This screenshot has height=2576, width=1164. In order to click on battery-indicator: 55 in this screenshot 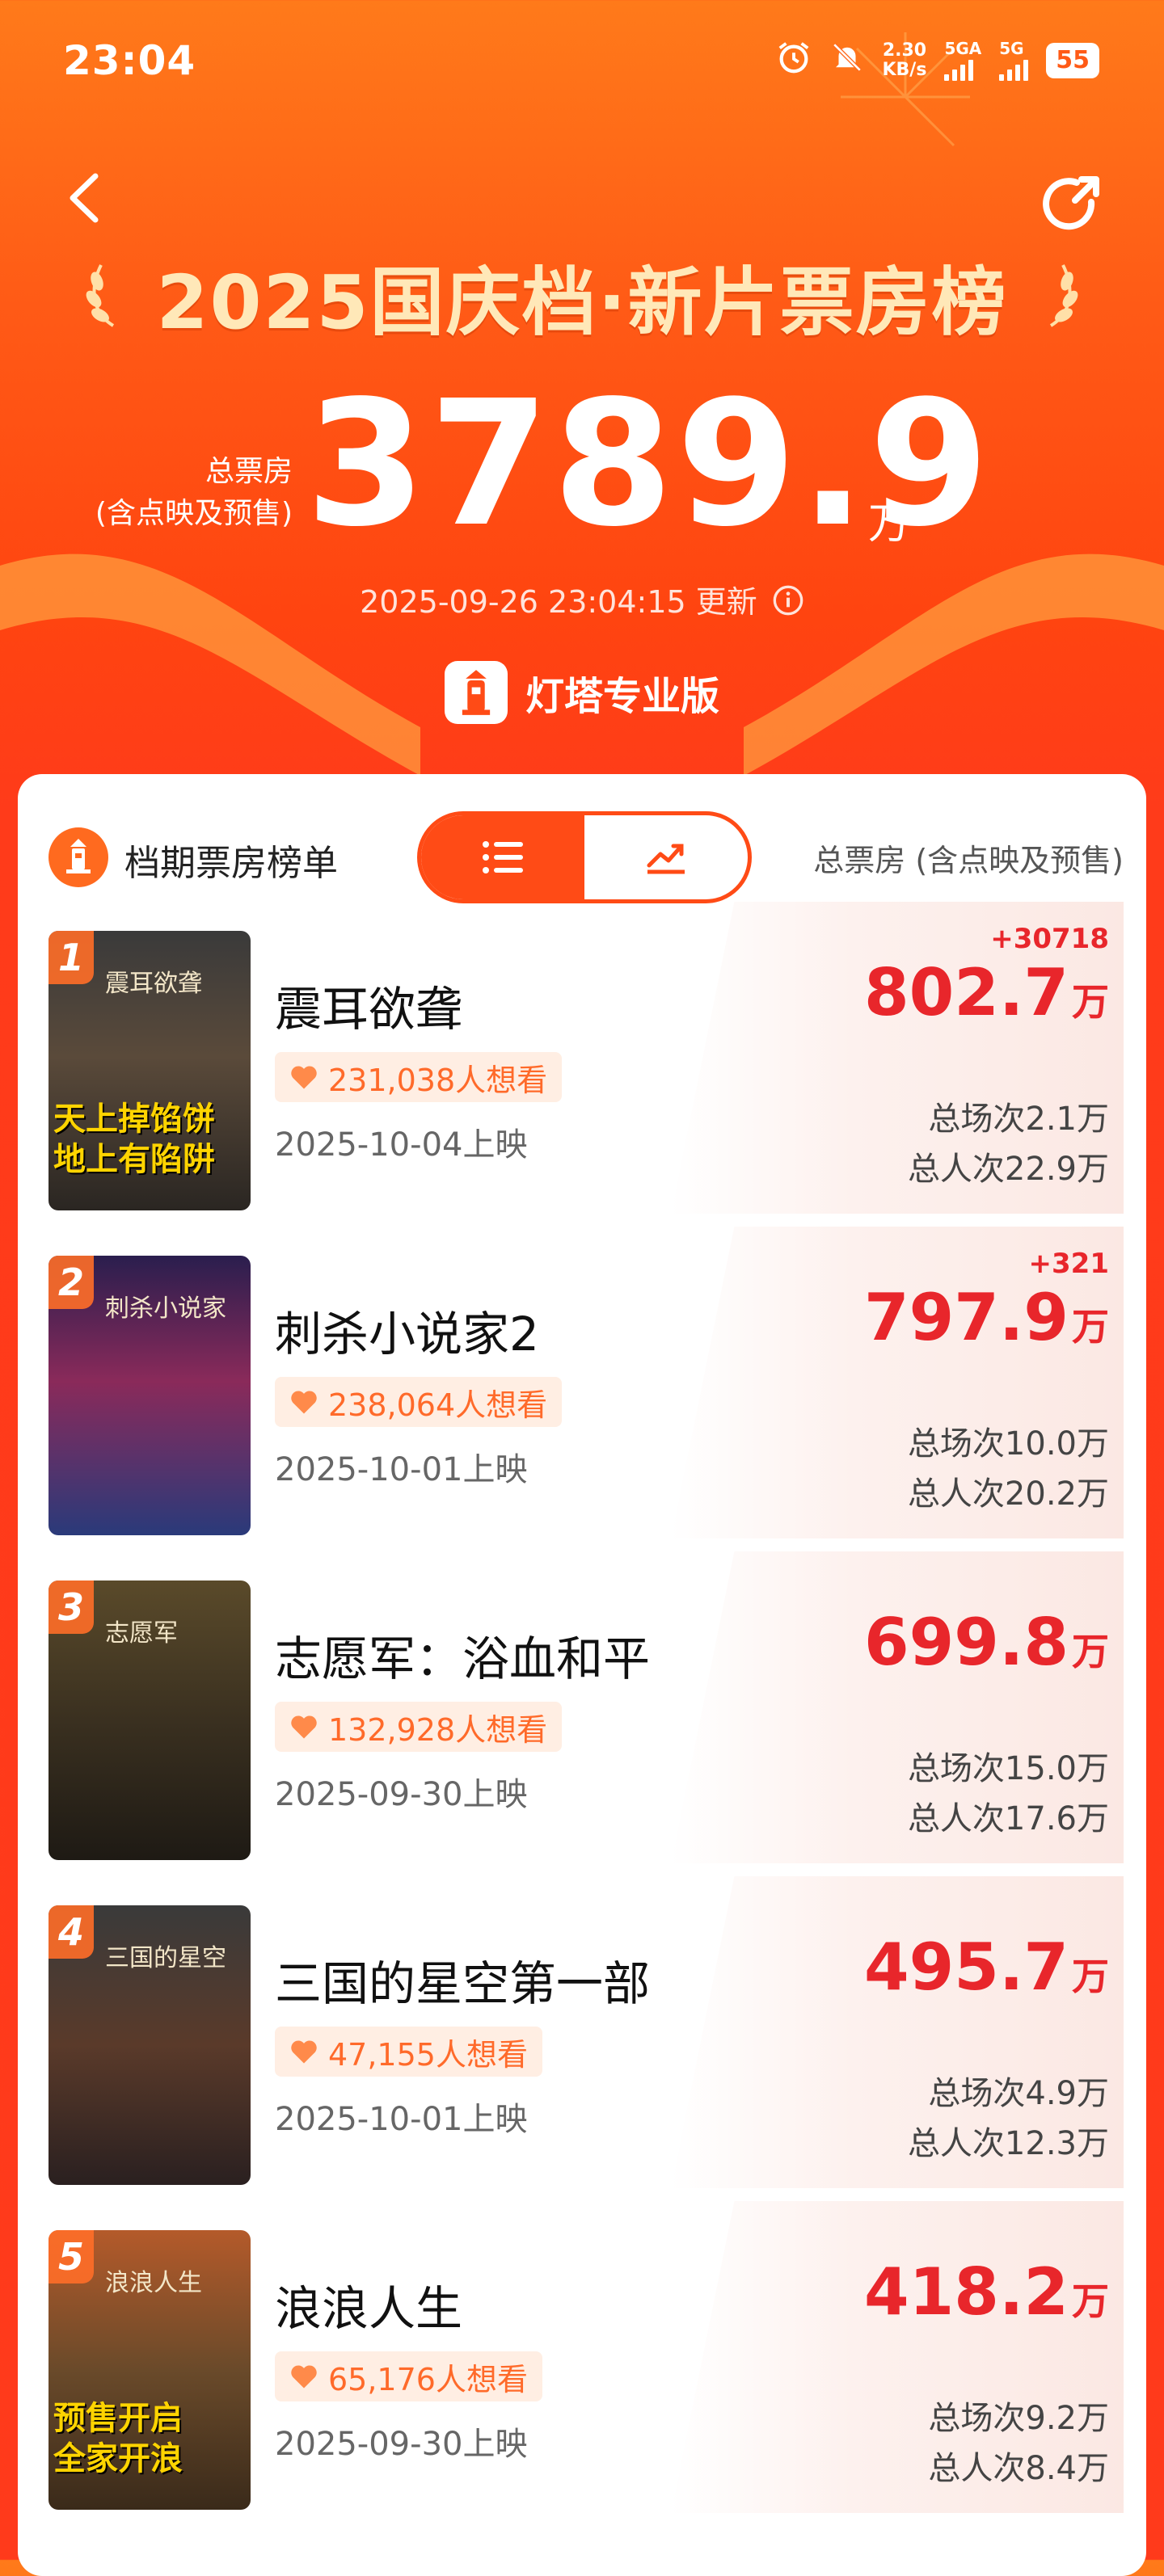, I will do `click(1072, 60)`.